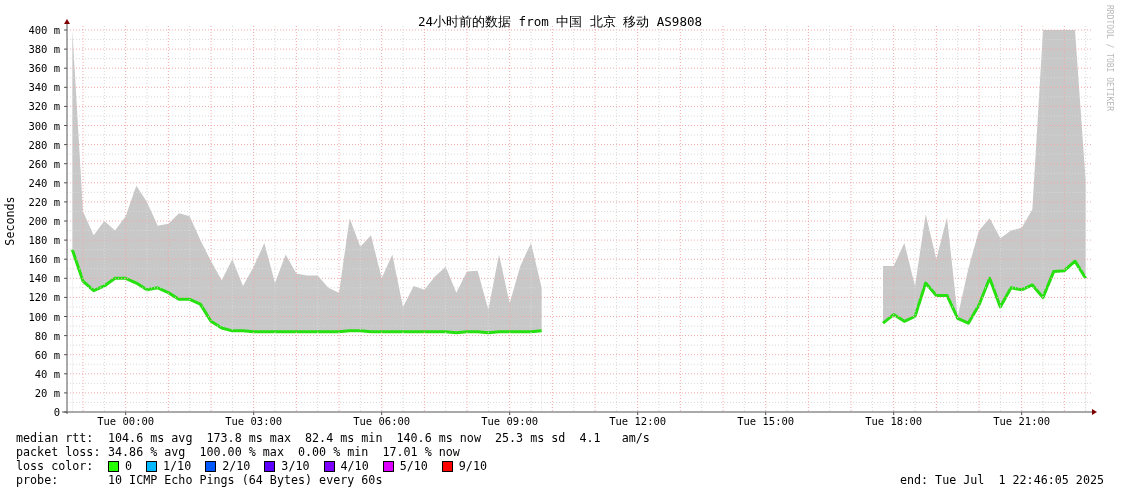 This screenshot has width=1121, height=494. I want to click on tick-label: Tue 06:00, so click(382, 421).